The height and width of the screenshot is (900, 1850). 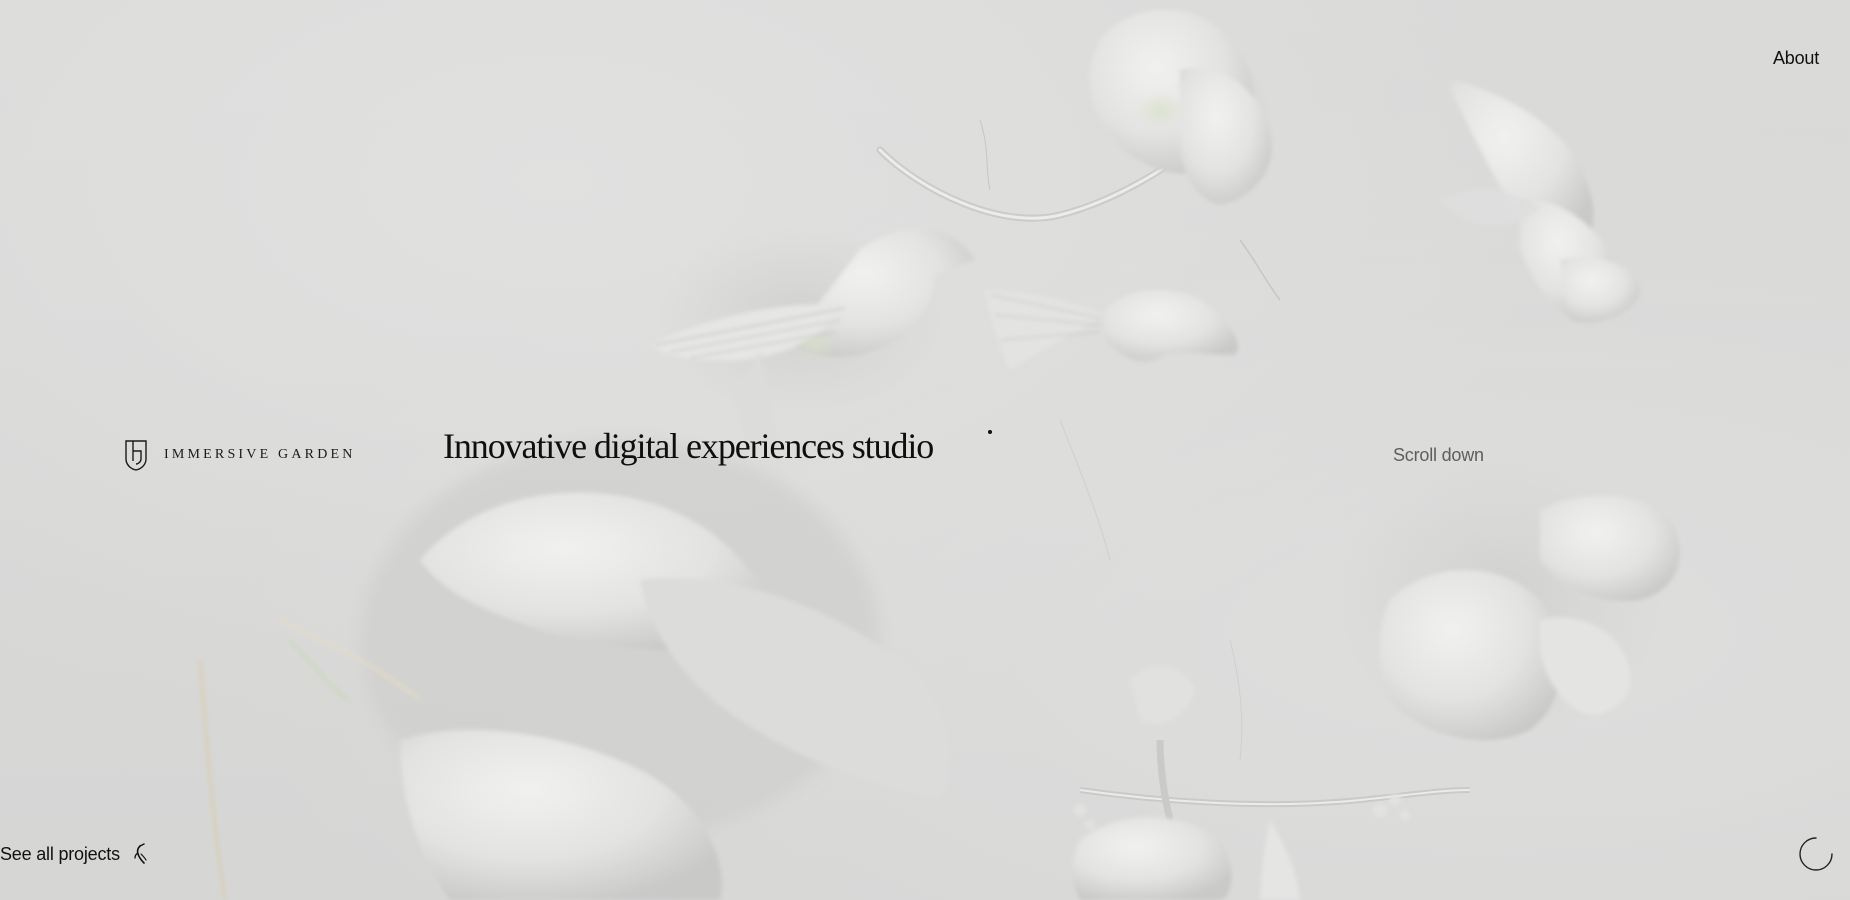 What do you see at coordinates (1796, 58) in the screenshot?
I see `about-link: About` at bounding box center [1796, 58].